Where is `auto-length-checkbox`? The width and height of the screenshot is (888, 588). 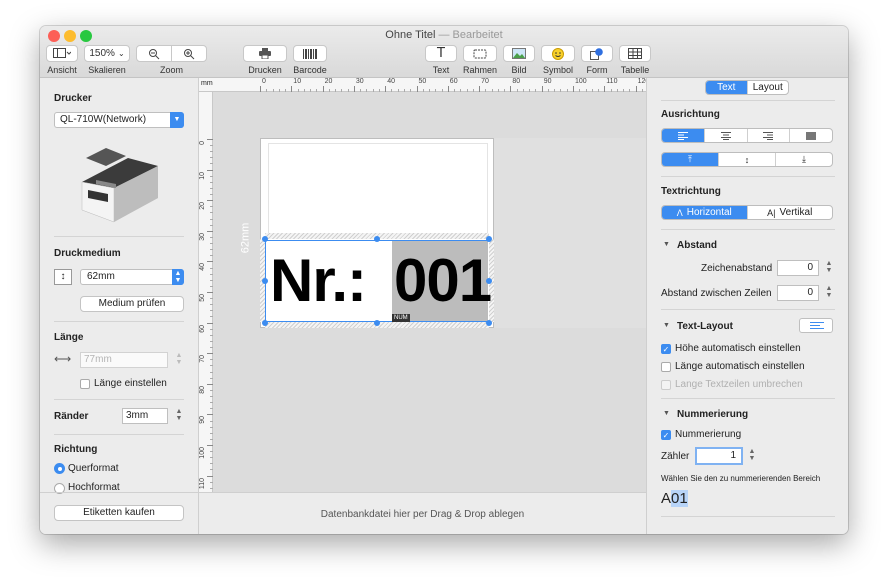
auto-length-checkbox is located at coordinates (666, 367).